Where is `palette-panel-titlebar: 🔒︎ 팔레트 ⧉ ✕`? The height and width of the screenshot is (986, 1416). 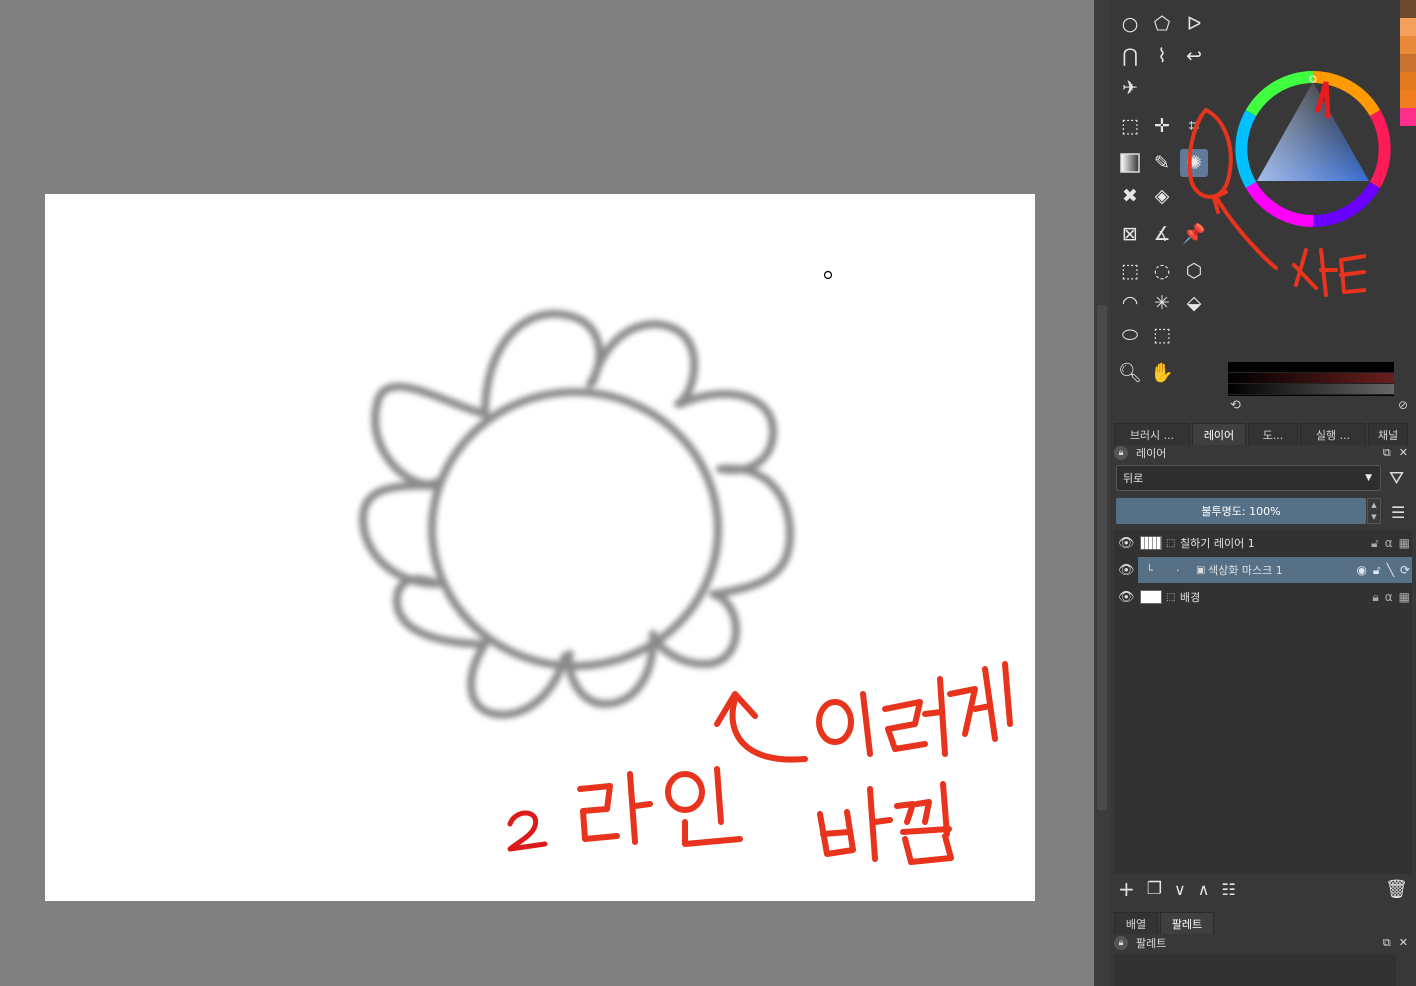 palette-panel-titlebar: 🔒︎ 팔레트 ⧉ ✕ is located at coordinates (1263, 943).